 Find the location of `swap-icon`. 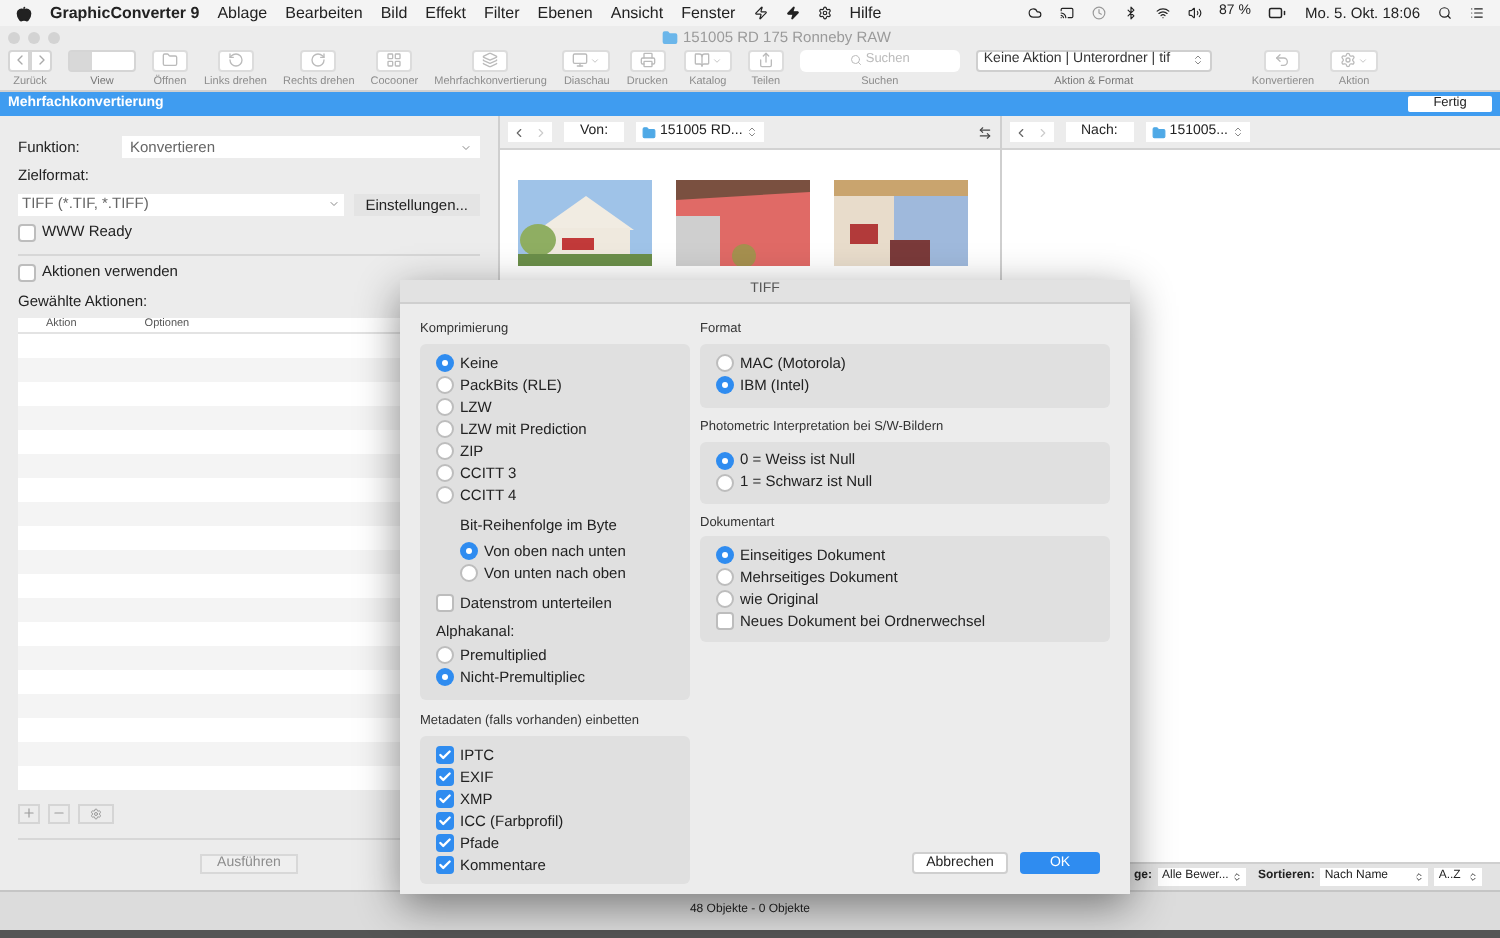

swap-icon is located at coordinates (984, 132).